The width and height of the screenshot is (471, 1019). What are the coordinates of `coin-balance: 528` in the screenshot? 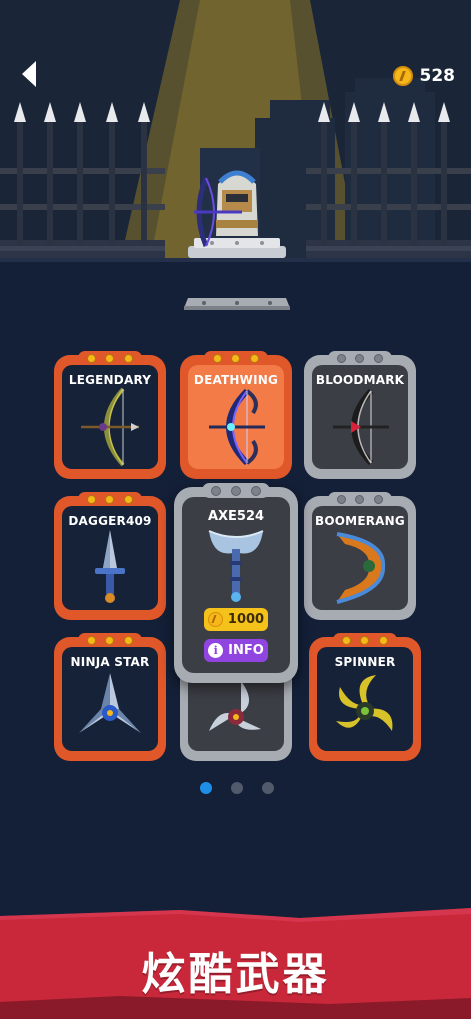 It's located at (424, 76).